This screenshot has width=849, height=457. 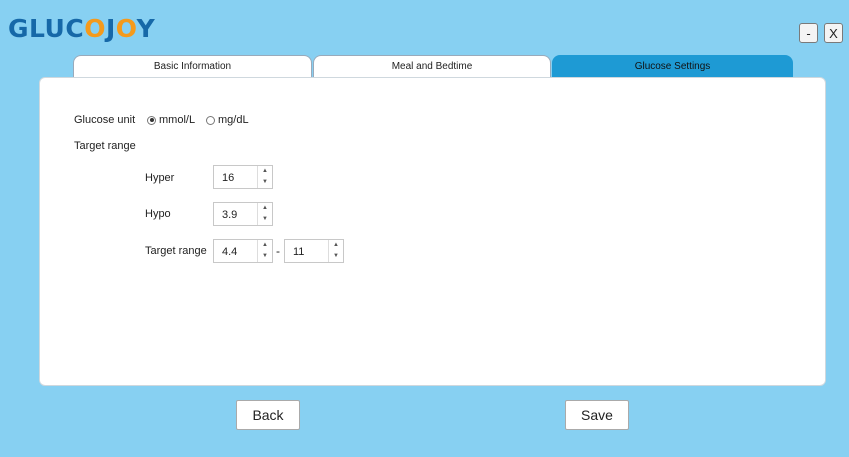 I want to click on glucose-unit-label: Glucose unit, so click(x=105, y=120).